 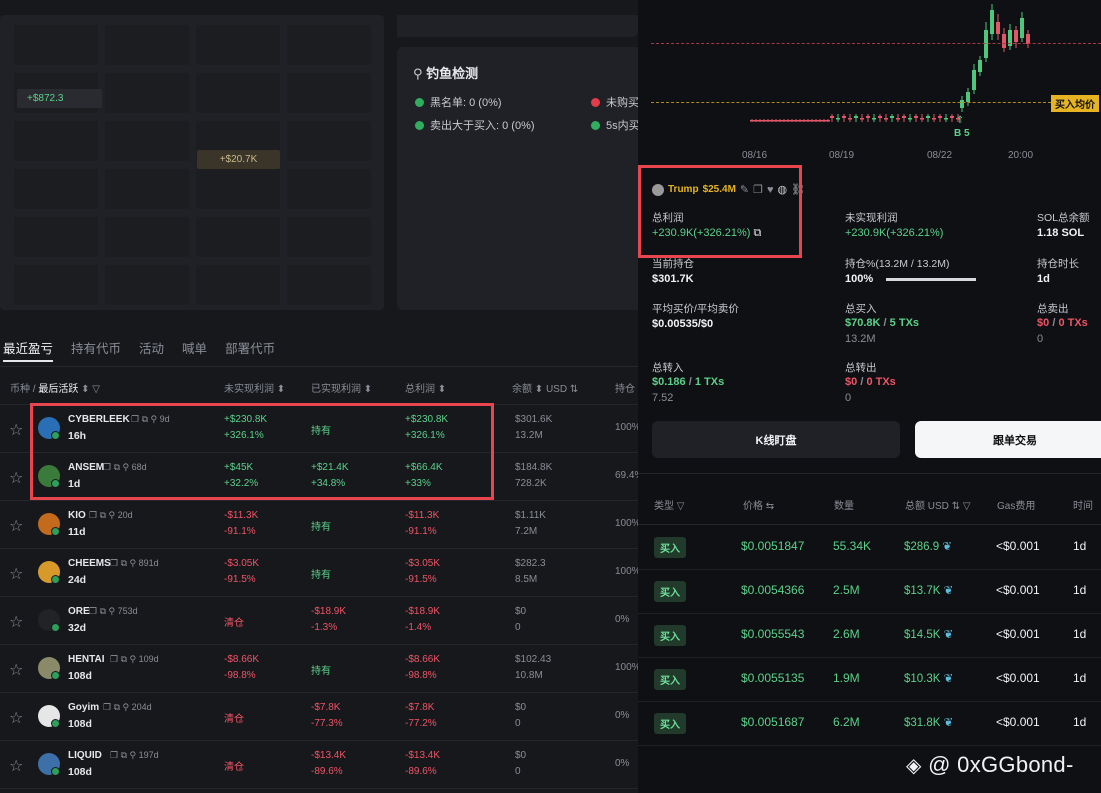 What do you see at coordinates (1016, 504) in the screenshot?
I see `tx-col-gas: Gas费用` at bounding box center [1016, 504].